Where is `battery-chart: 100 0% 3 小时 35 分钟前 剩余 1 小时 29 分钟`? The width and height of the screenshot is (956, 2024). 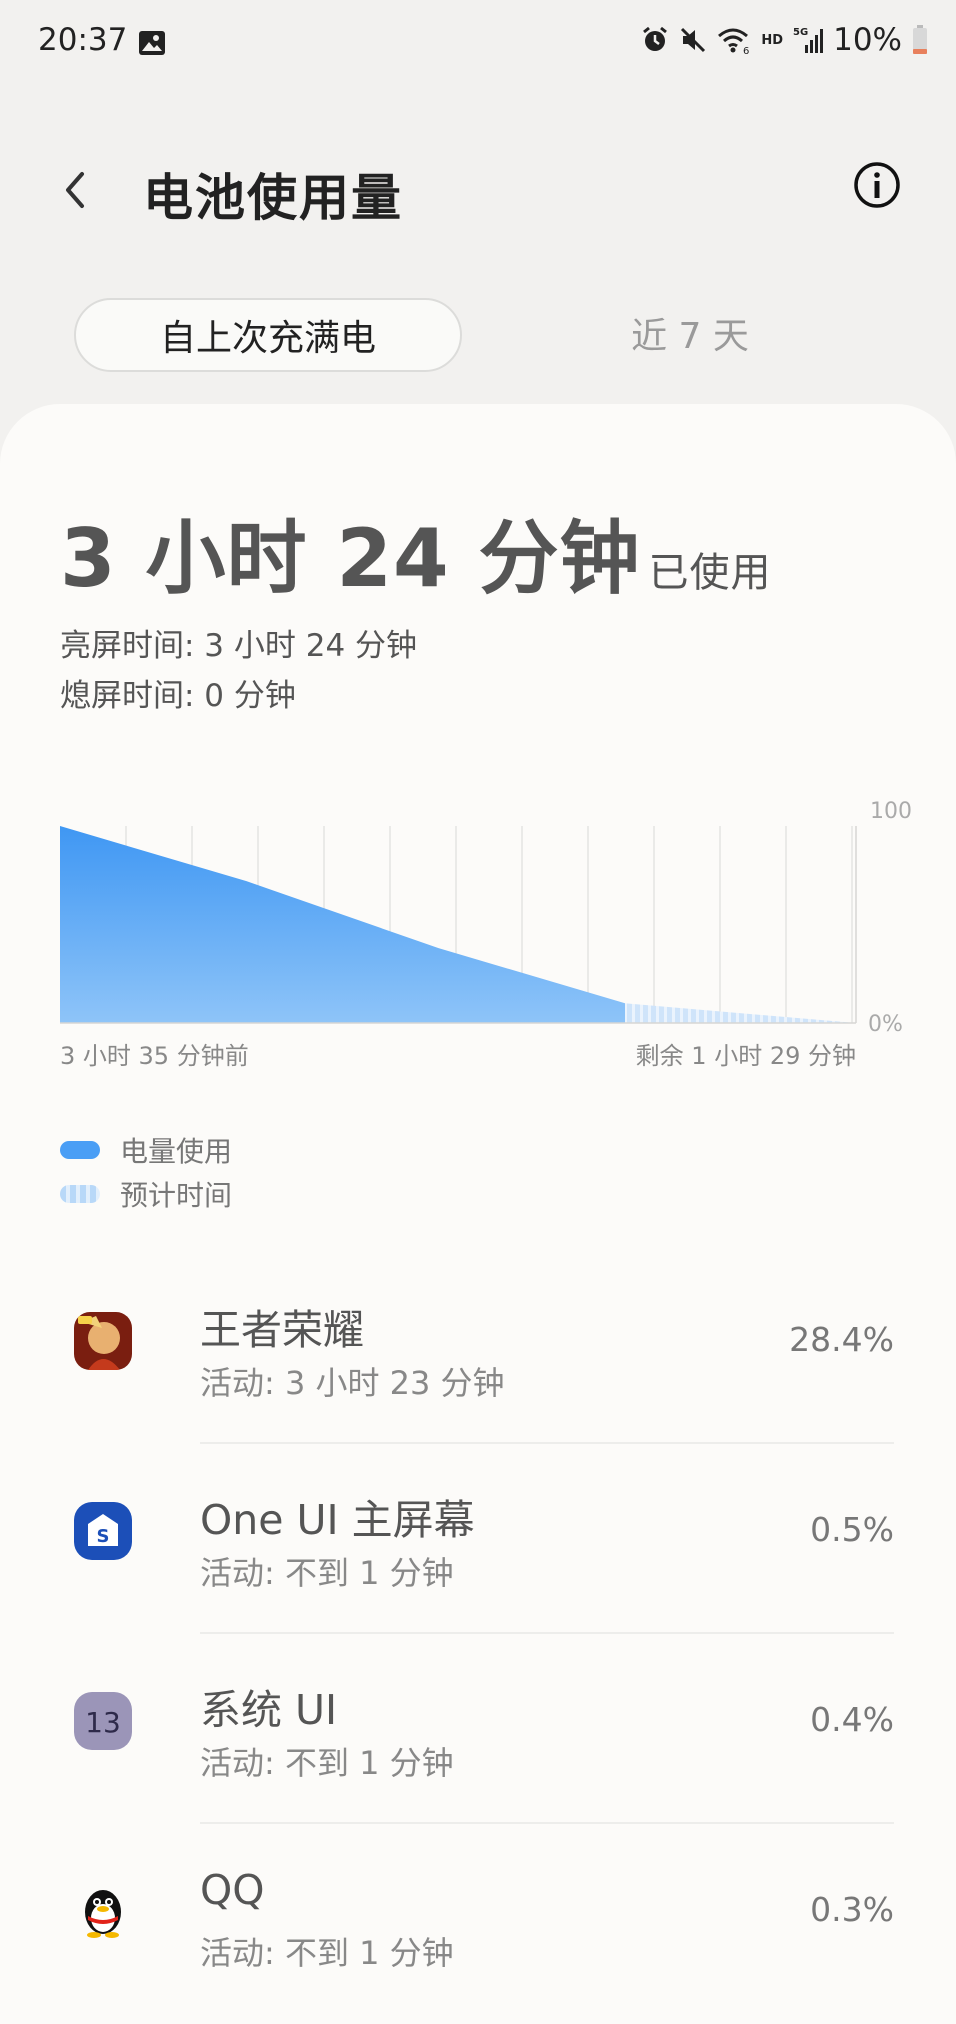
battery-chart: 100 0% 3 小时 35 分钟前 剩余 1 小时 29 分钟 is located at coordinates (478, 934).